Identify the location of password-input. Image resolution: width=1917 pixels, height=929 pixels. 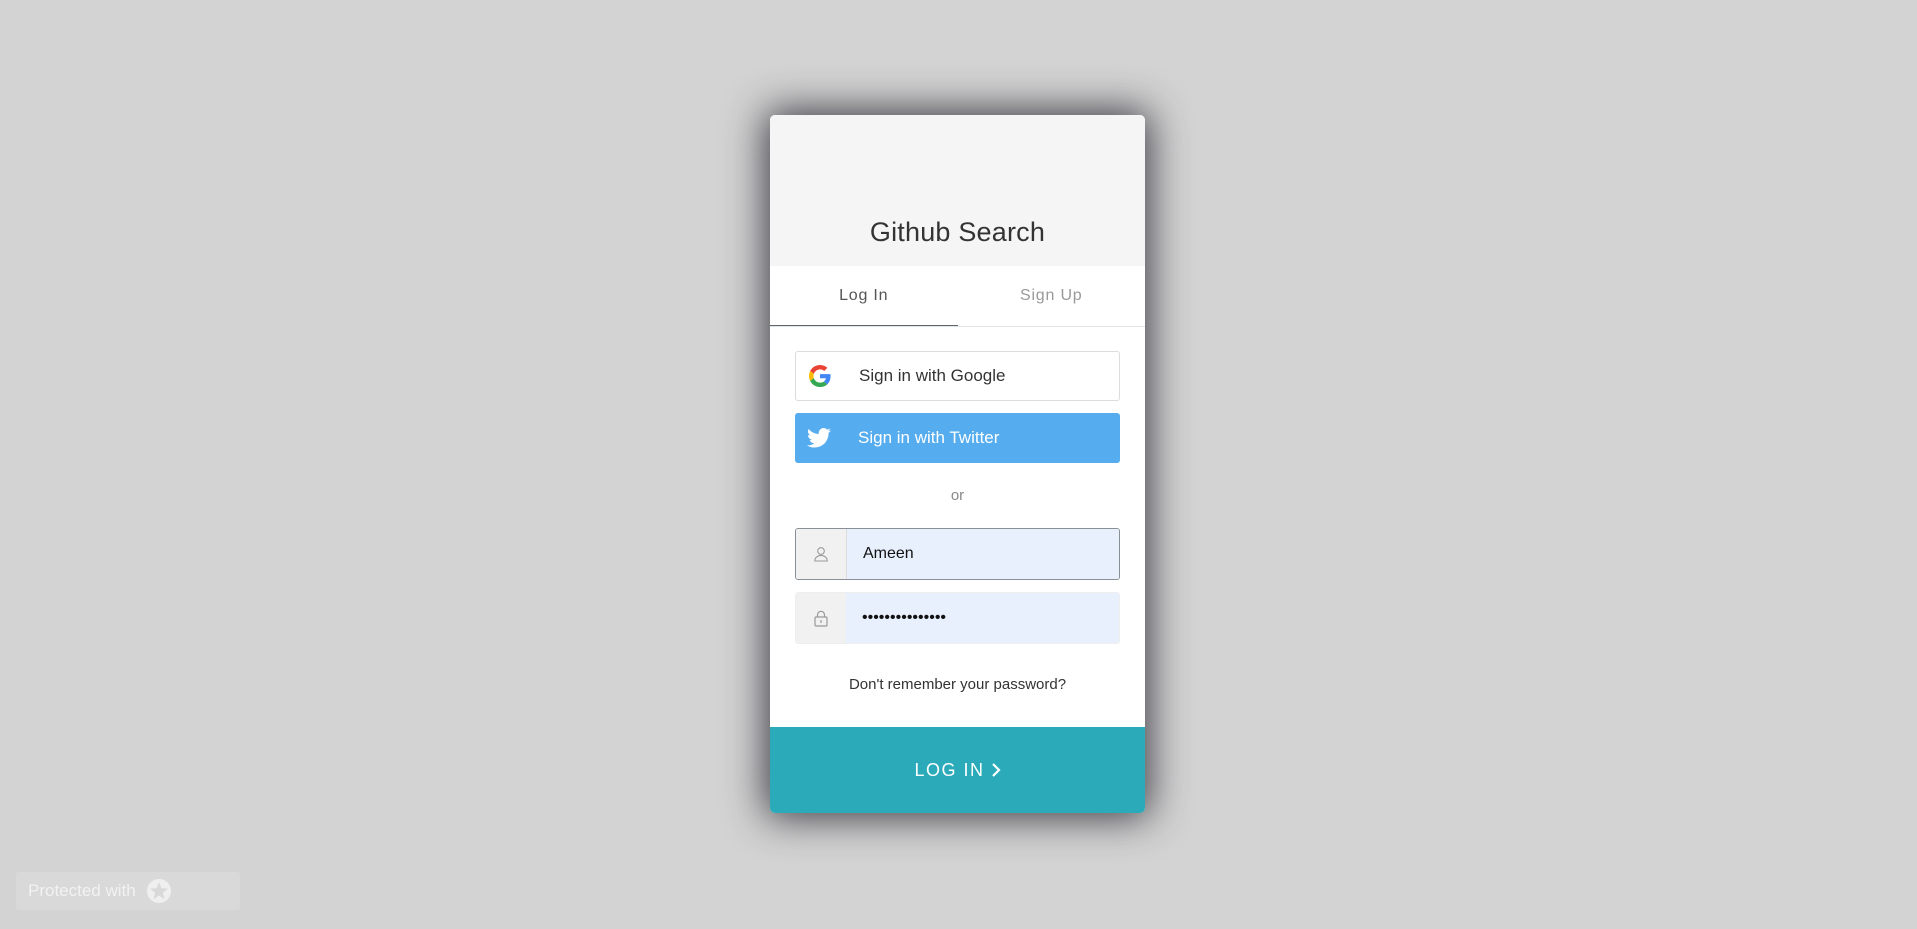
(982, 618).